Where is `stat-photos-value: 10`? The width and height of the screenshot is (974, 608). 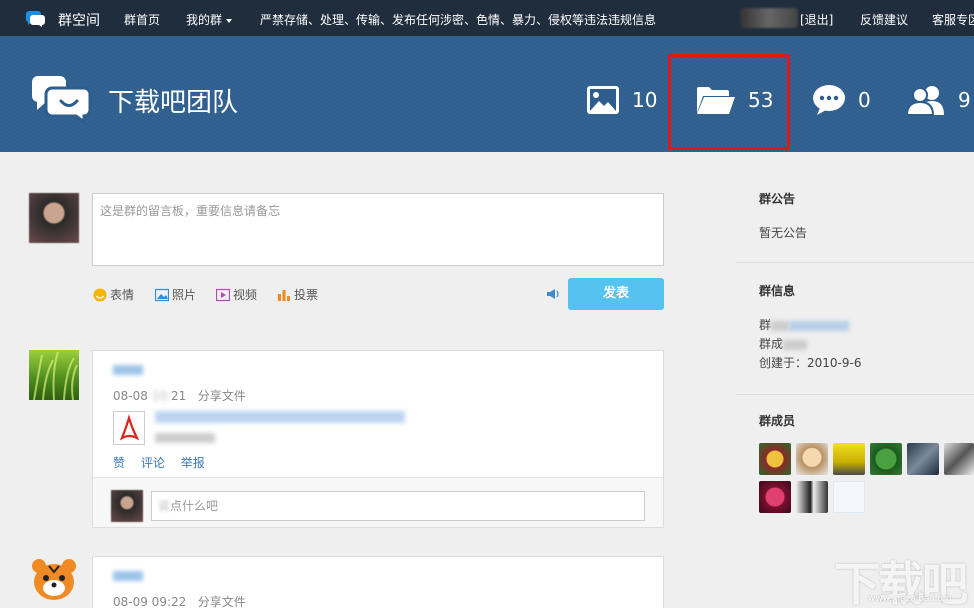 stat-photos-value: 10 is located at coordinates (645, 100).